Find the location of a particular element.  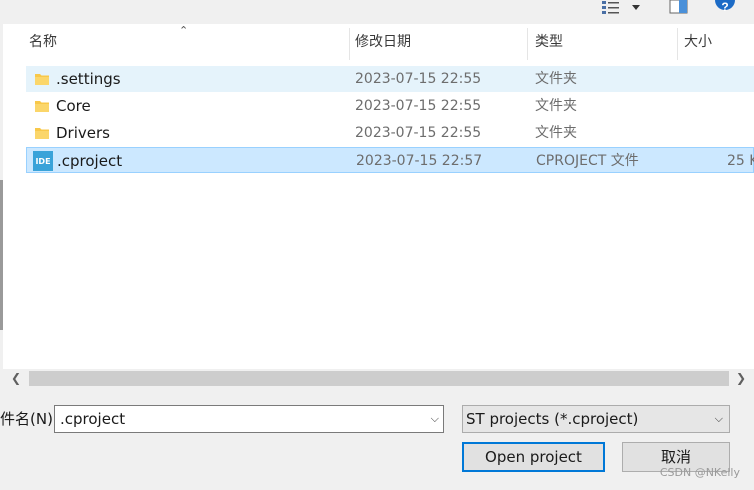

horizontal-scrollbar: ❮ ❯ is located at coordinates (378, 378).